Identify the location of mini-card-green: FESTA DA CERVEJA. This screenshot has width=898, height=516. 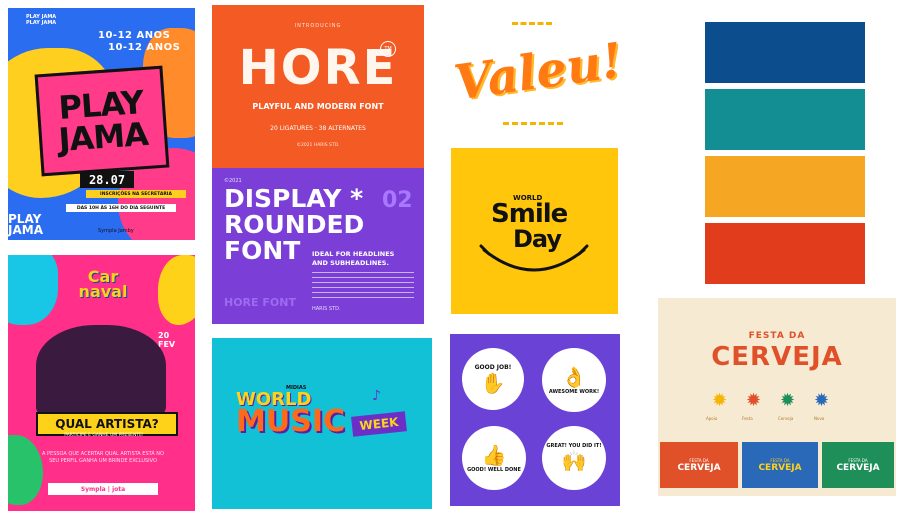
(858, 465).